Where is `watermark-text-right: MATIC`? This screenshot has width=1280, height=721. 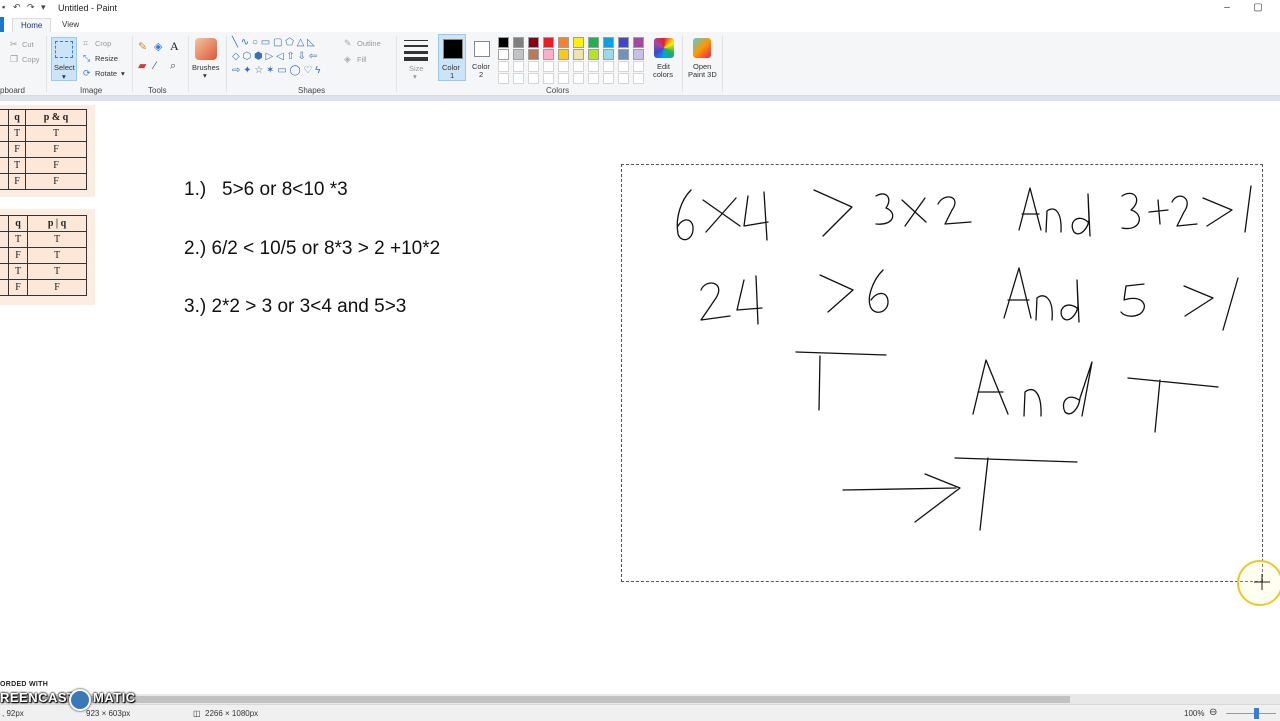 watermark-text-right: MATIC is located at coordinates (114, 697).